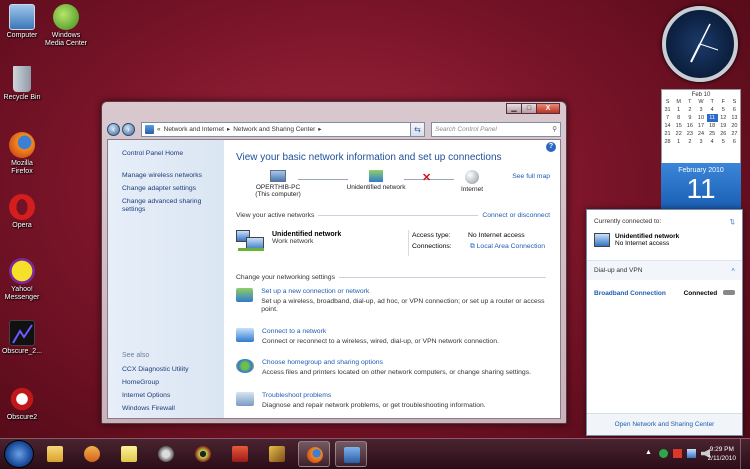 The width and height of the screenshot is (750, 469). Describe the element at coordinates (667, 142) in the screenshot. I see `calendar-day: 28` at that location.